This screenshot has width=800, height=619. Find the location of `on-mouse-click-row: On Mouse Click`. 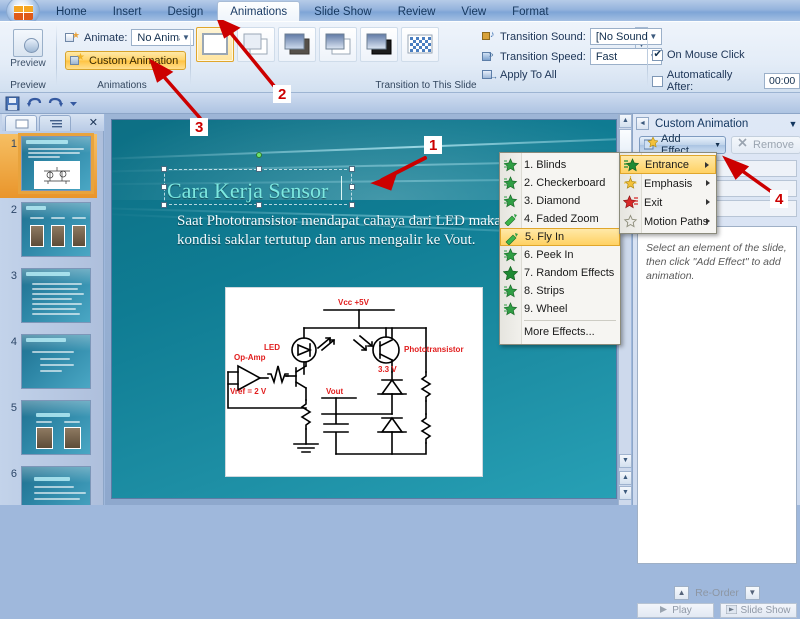

on-mouse-click-row: On Mouse Click is located at coordinates (698, 55).